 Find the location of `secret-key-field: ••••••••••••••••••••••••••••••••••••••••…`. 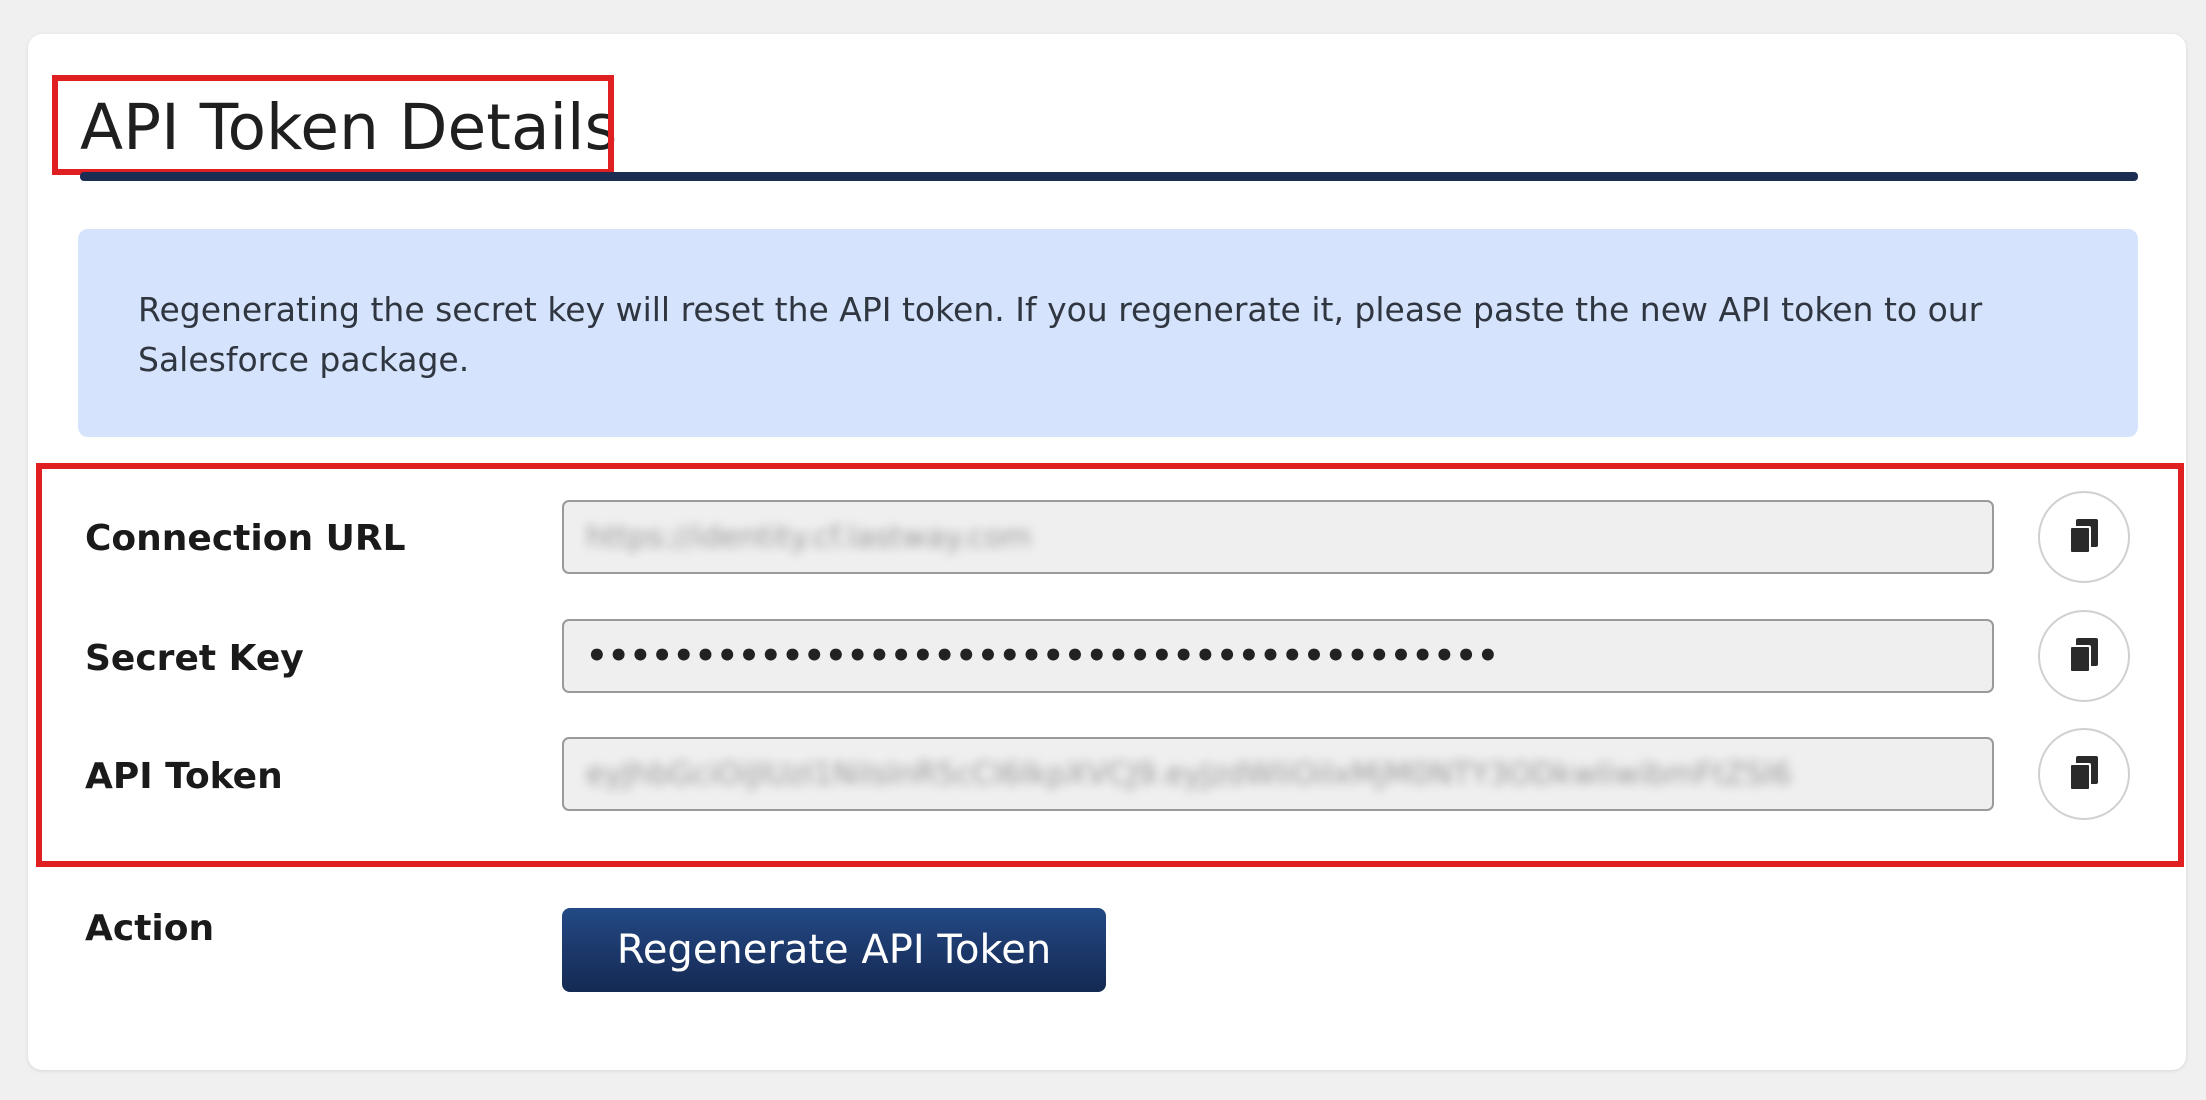

secret-key-field: ••••••••••••••••••••••••••••••••••••••••… is located at coordinates (1278, 656).